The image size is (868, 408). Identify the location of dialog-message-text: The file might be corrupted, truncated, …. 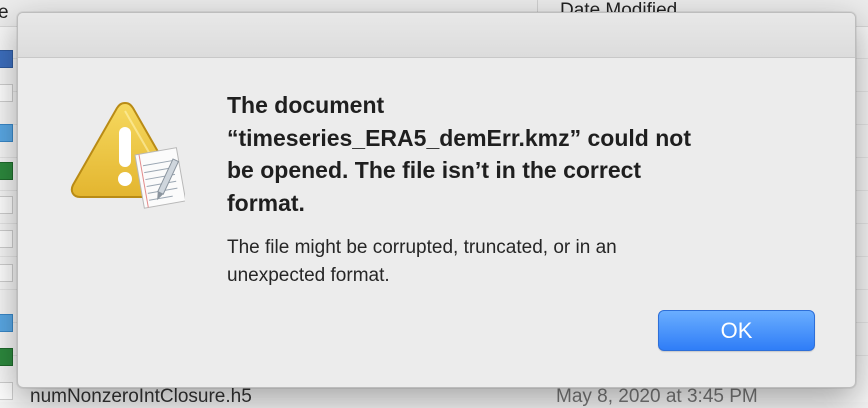
(422, 261).